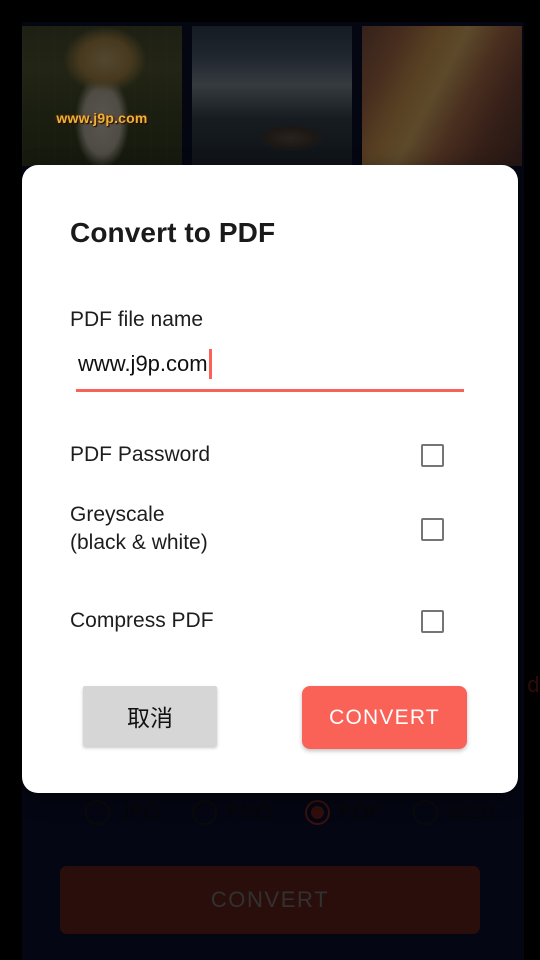 This screenshot has height=960, width=540. Describe the element at coordinates (533, 684) in the screenshot. I see `clipped-background-text: d` at that location.